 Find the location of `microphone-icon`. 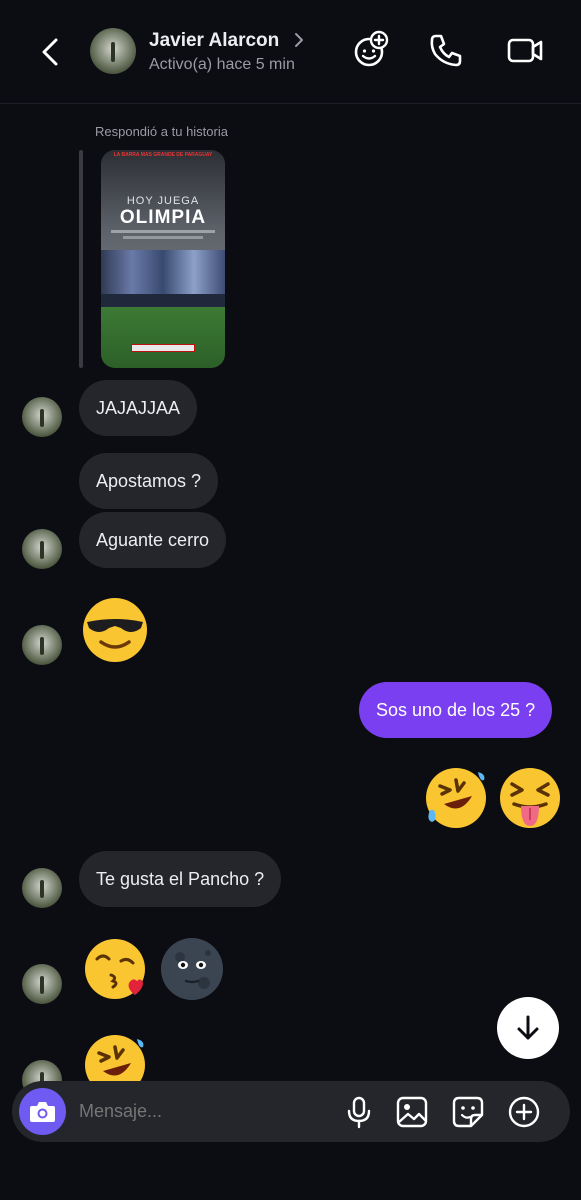

microphone-icon is located at coordinates (359, 1112).